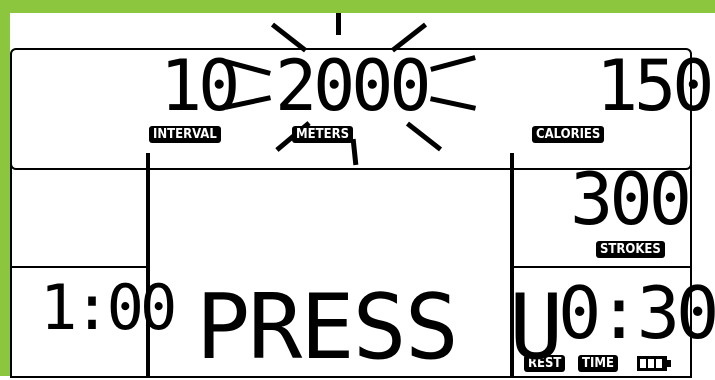 This screenshot has height=380, width=715. I want to click on meters-label: METERS, so click(323, 134).